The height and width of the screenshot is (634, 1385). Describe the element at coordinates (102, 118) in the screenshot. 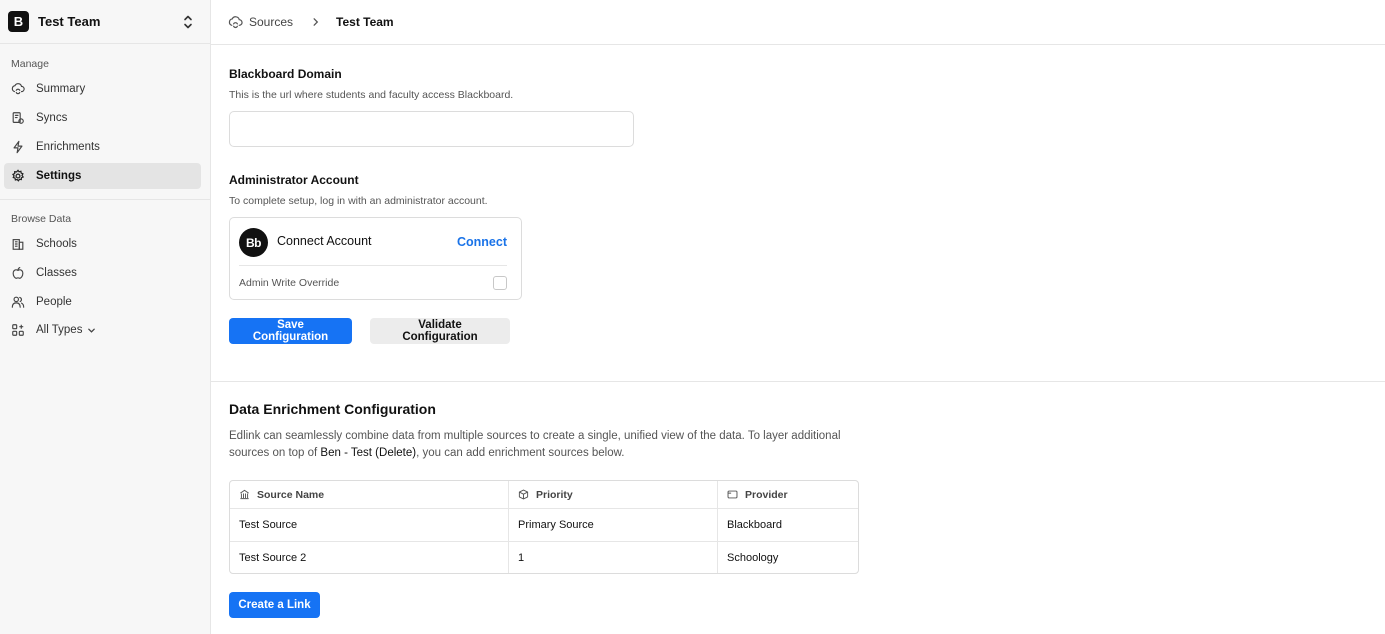

I see `sidebar-item-syncs: Syncs` at that location.